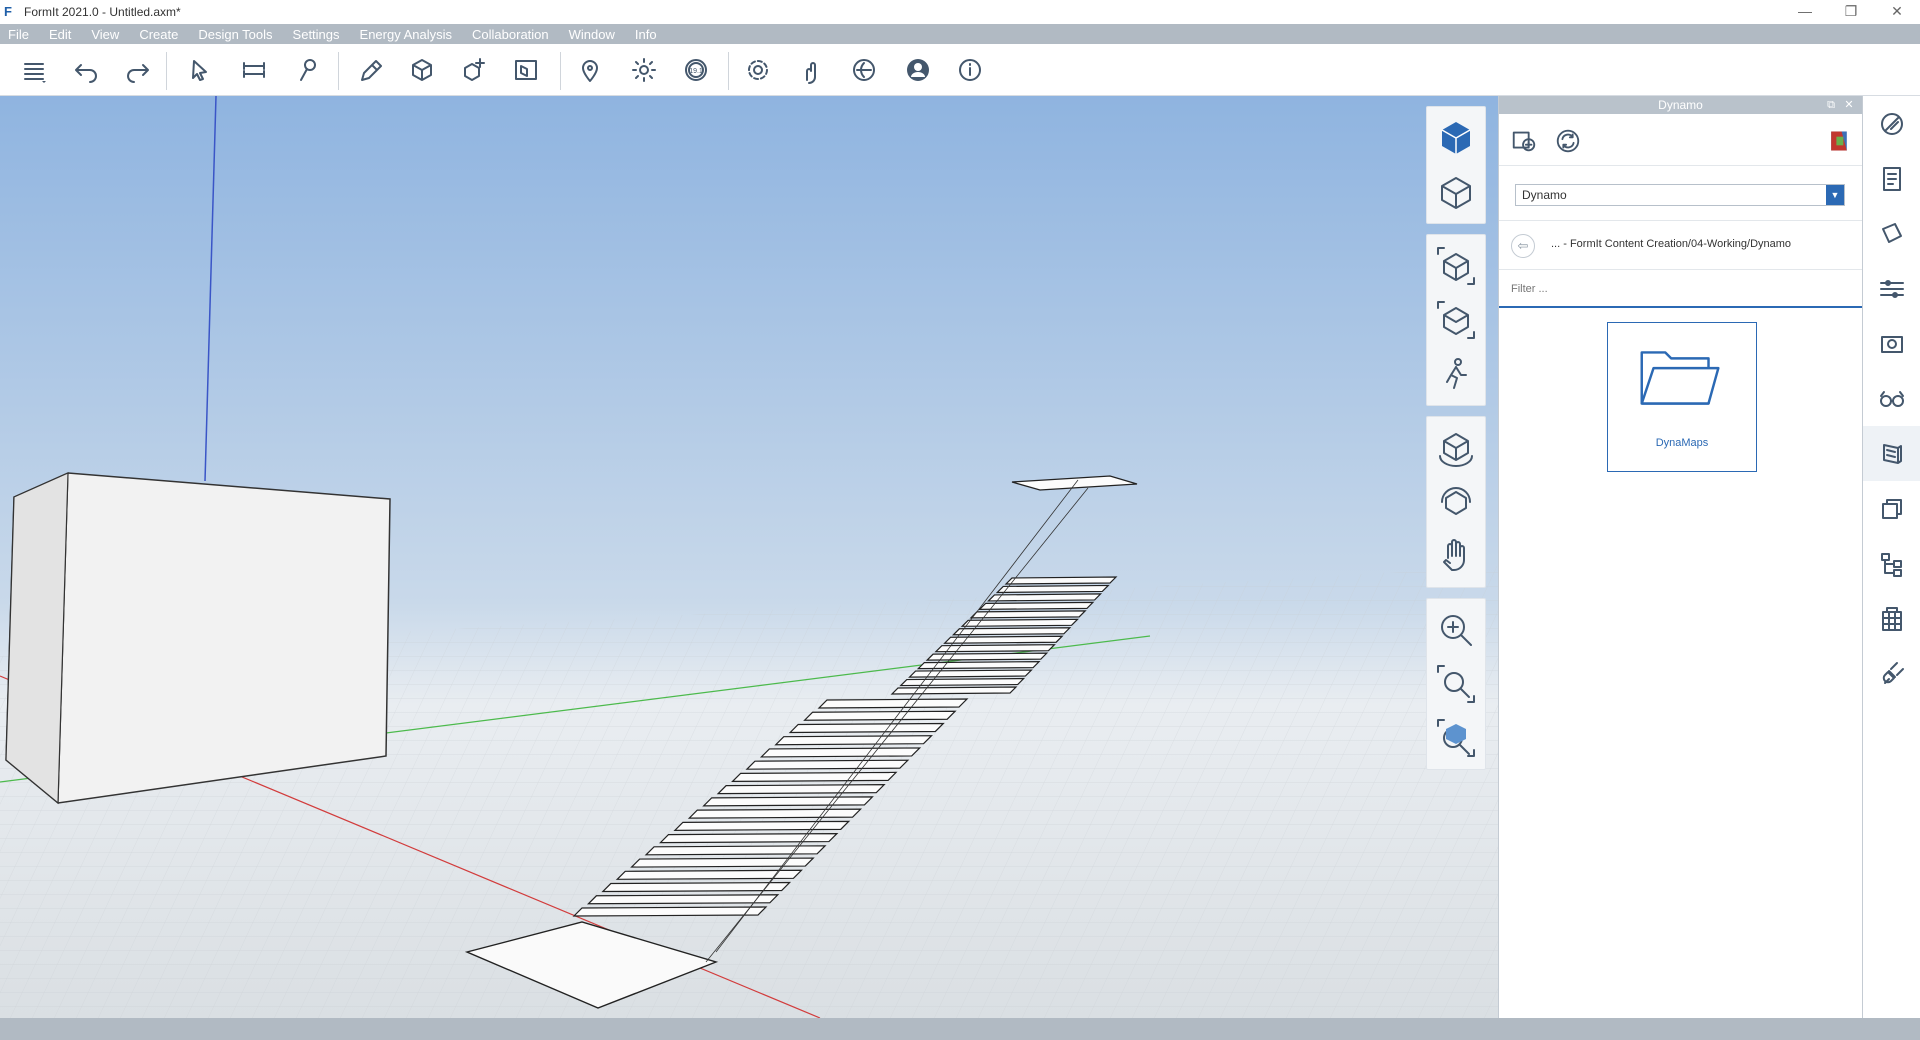 This screenshot has height=1040, width=1920. Describe the element at coordinates (592, 34) in the screenshot. I see `menu-window: Window` at that location.